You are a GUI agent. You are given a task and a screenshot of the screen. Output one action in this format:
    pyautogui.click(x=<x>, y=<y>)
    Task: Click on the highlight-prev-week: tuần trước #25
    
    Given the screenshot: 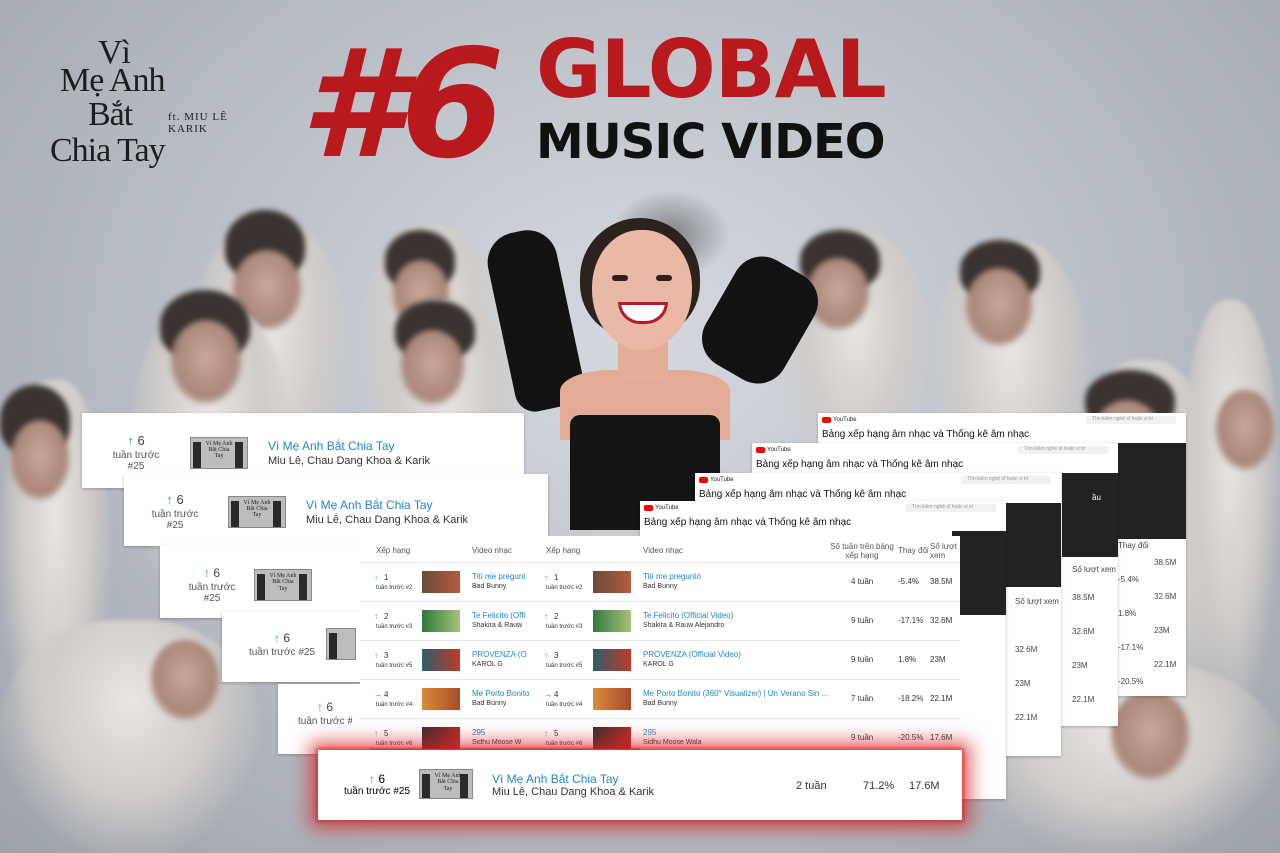 What is the action you would take?
    pyautogui.click(x=377, y=791)
    